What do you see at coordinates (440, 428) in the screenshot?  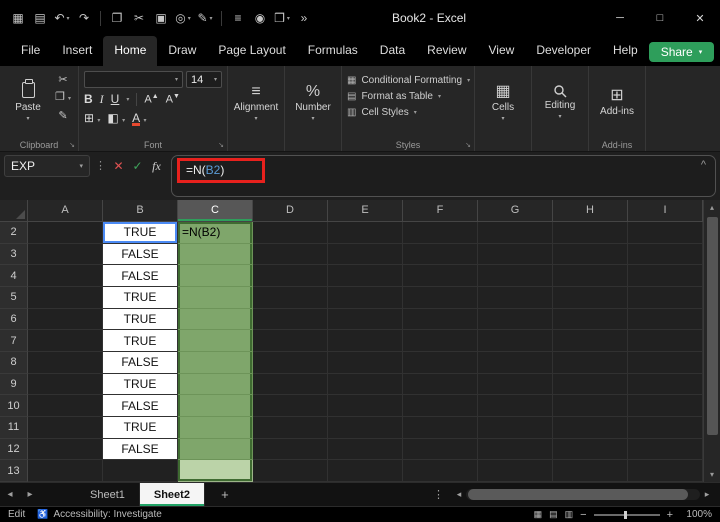 I see `cell-F11` at bounding box center [440, 428].